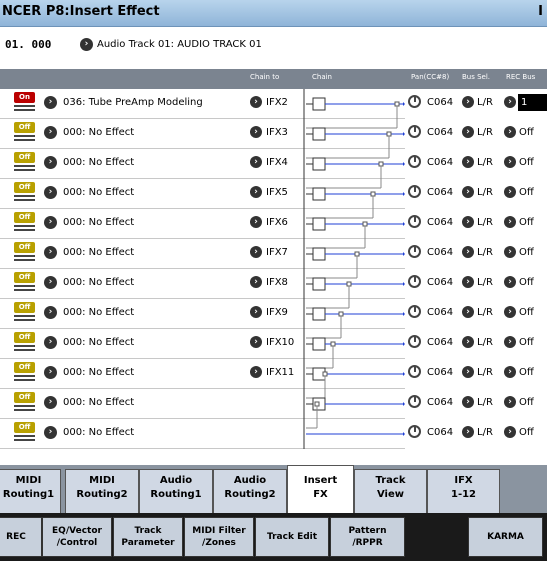  What do you see at coordinates (485, 222) in the screenshot?
I see `bus-value: L/R` at bounding box center [485, 222].